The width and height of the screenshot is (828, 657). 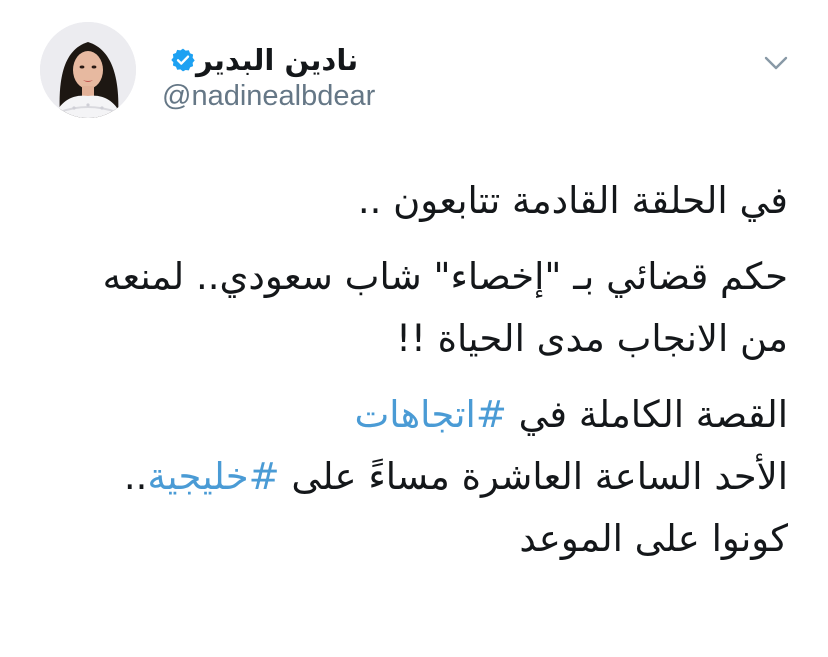 I want to click on tweet-line-text: الأحد الساعة العاشرة مساءً على, so click(x=533, y=476).